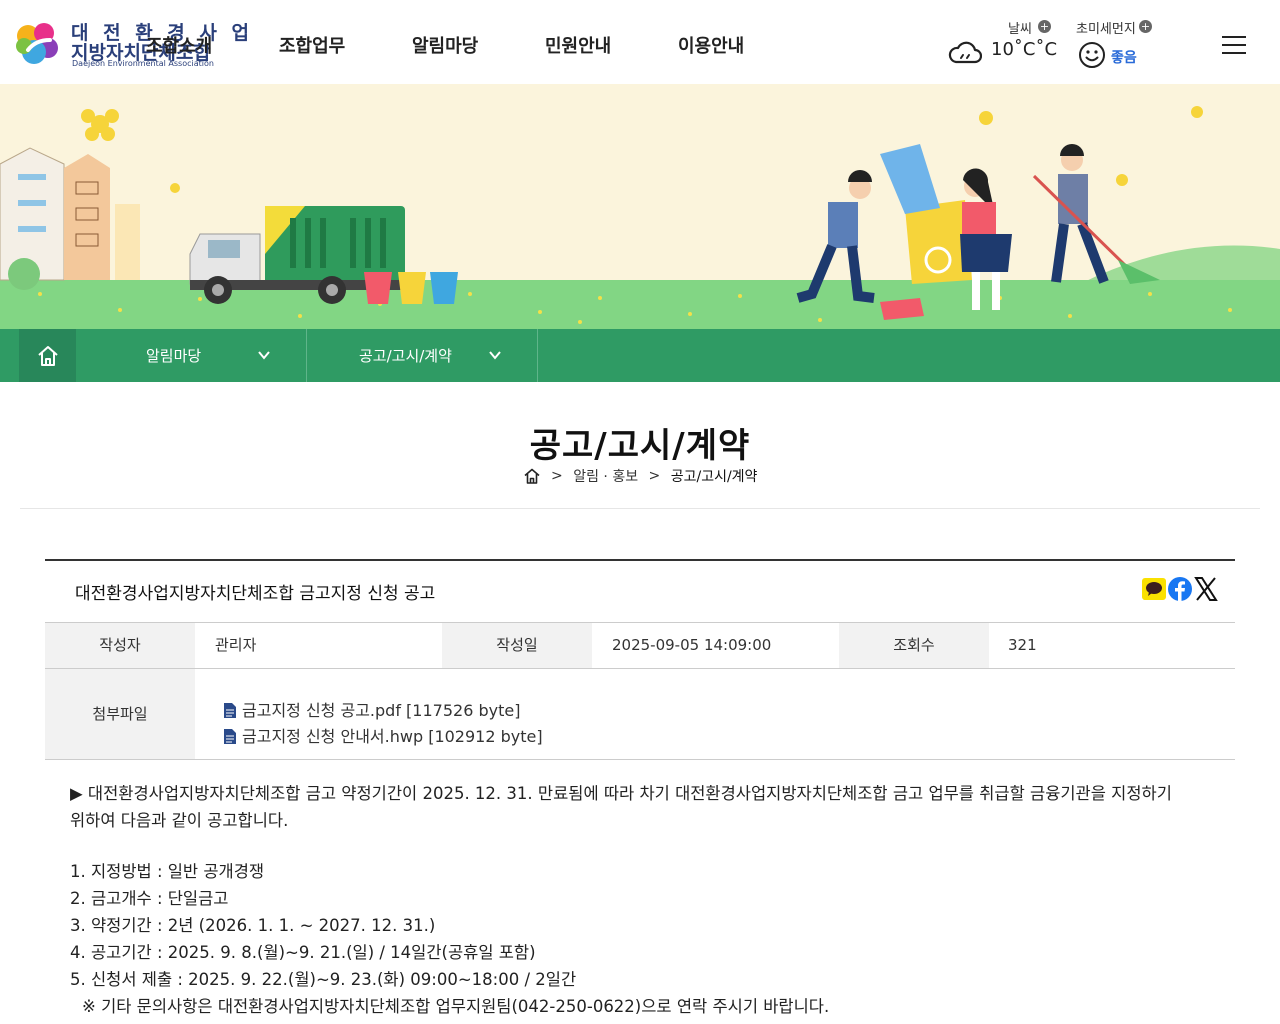 This screenshot has width=1280, height=1024. Describe the element at coordinates (381, 710) in the screenshot. I see `attachment-name: 금고지정 신청 공고.pdf [117526 byte]` at that location.